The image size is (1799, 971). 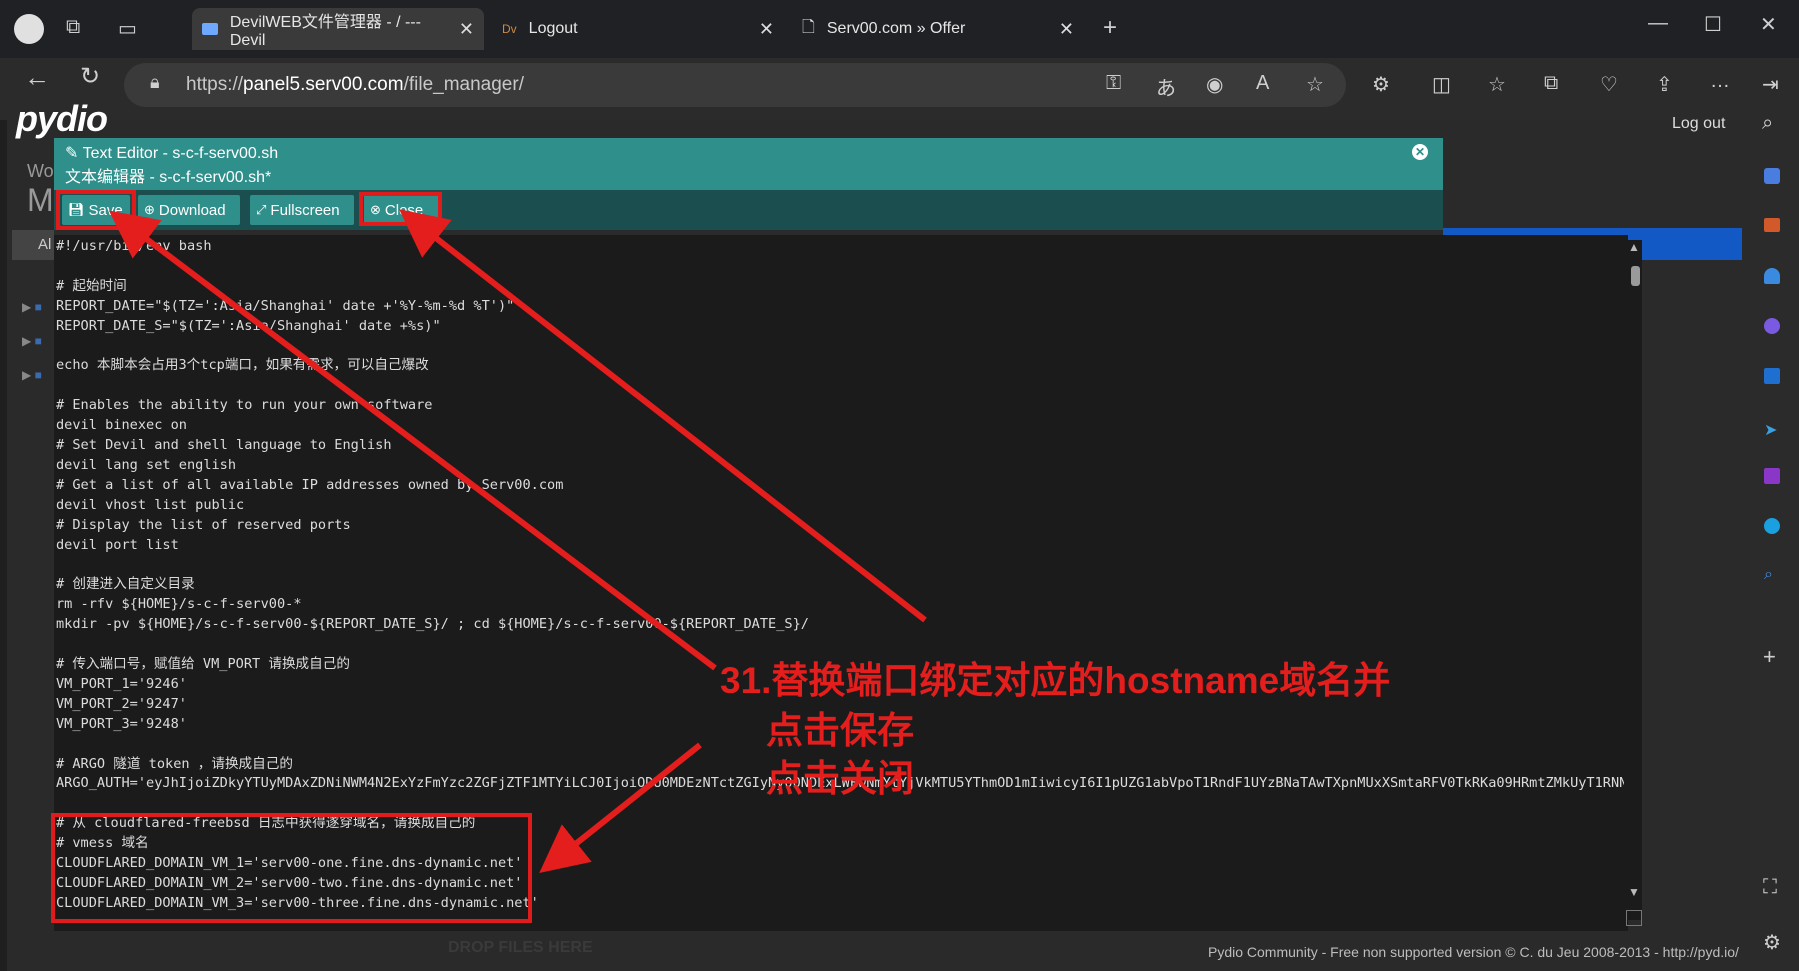 What do you see at coordinates (1055, 680) in the screenshot?
I see `annotation-line-1: 31.替换端口绑定对应的hostname域名并` at bounding box center [1055, 680].